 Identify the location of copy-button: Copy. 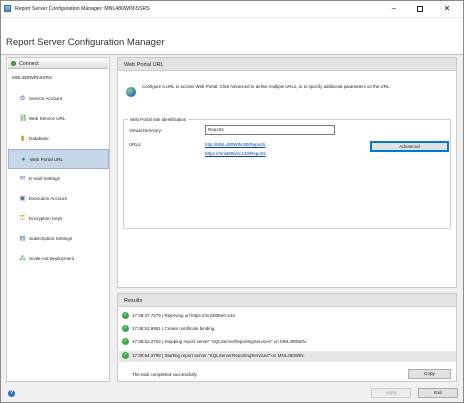
(429, 374).